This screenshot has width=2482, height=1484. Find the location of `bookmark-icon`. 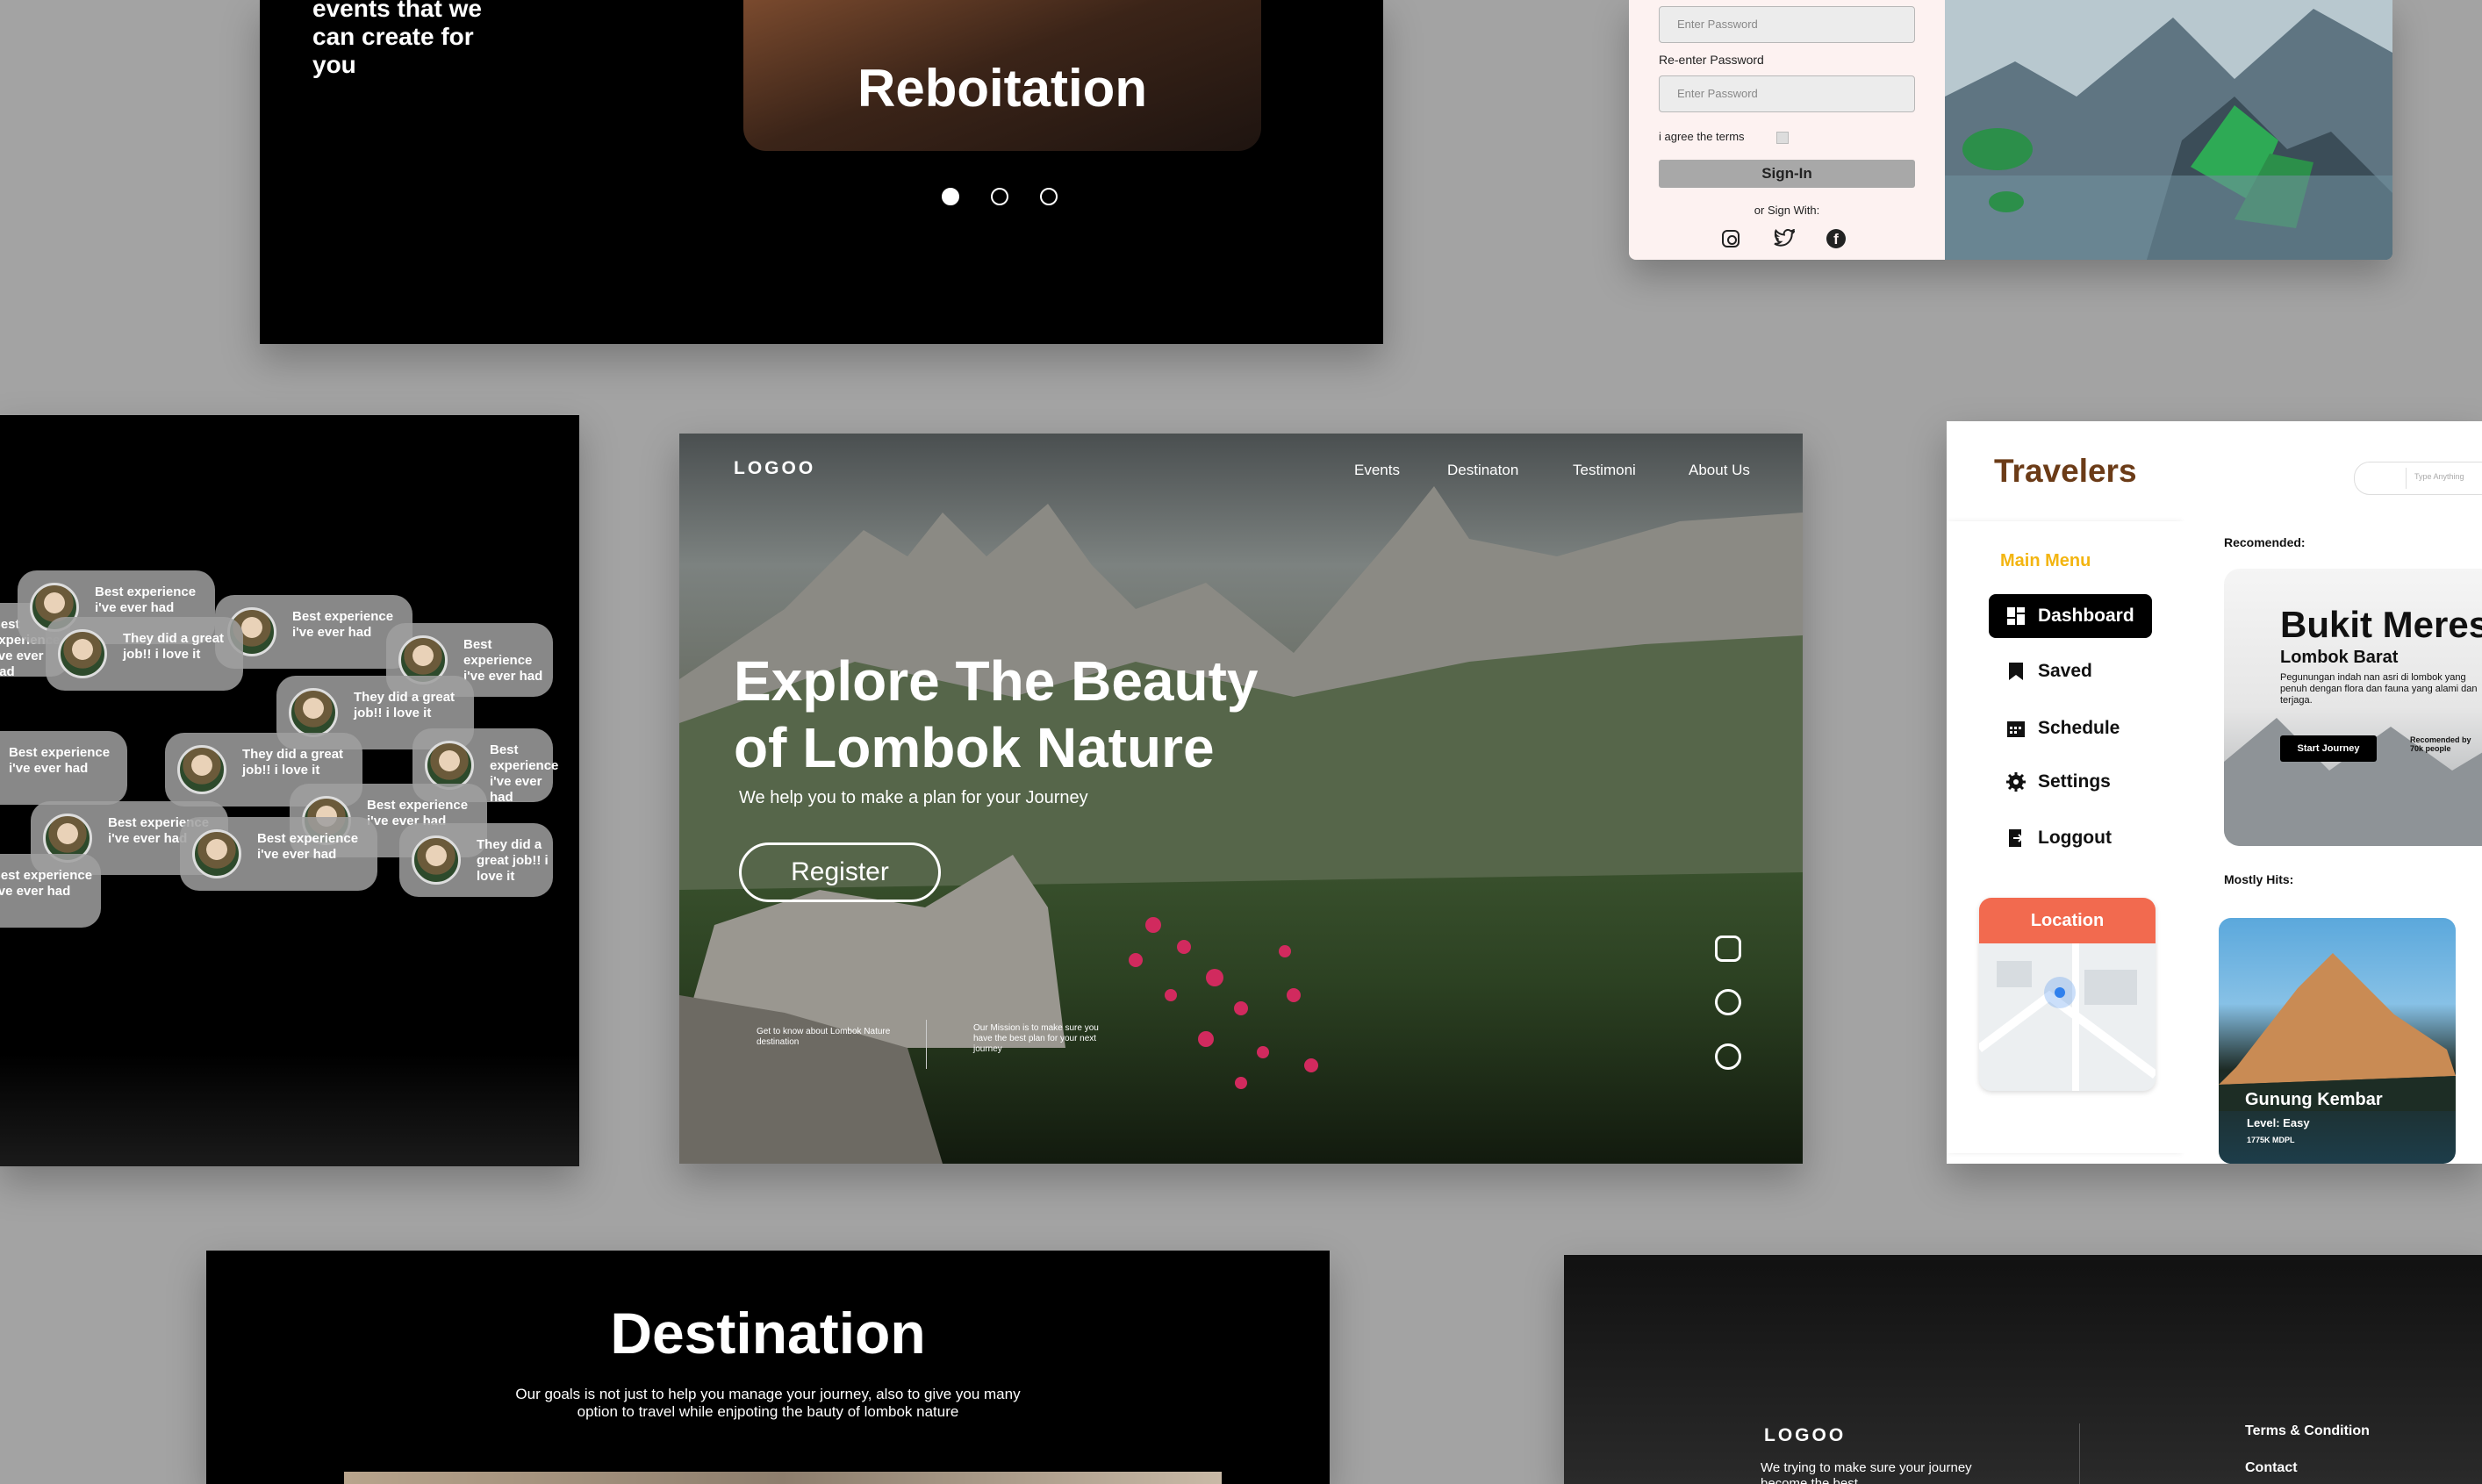

bookmark-icon is located at coordinates (2016, 671).